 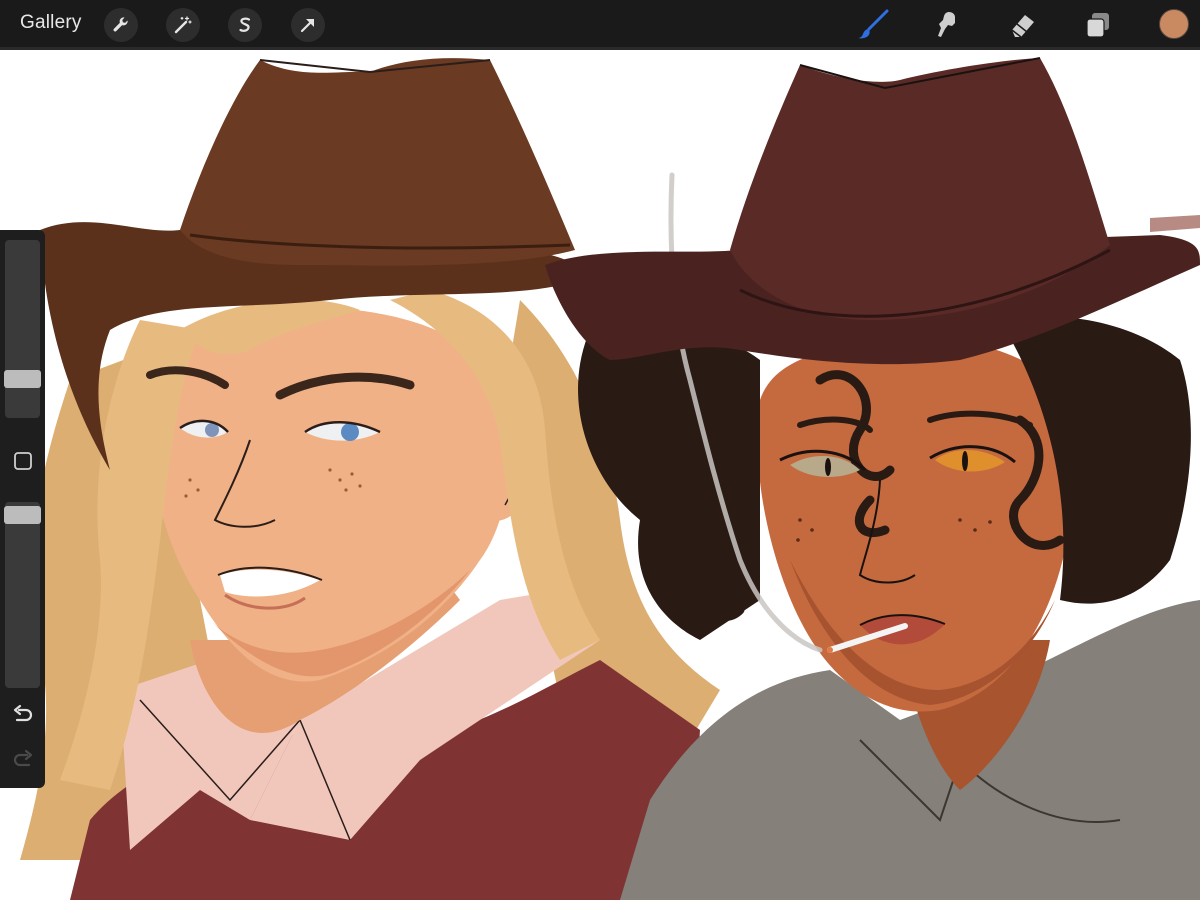 I want to click on brush-icon, so click(x=873, y=24).